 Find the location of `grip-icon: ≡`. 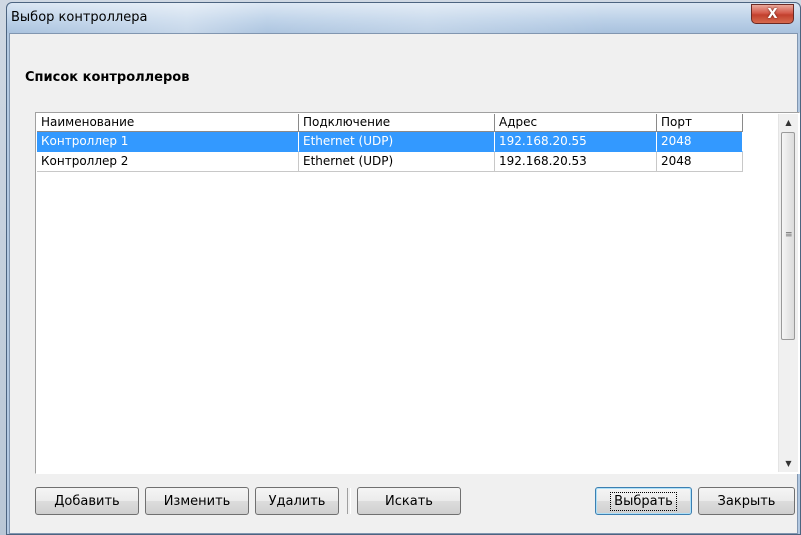

grip-icon: ≡ is located at coordinates (789, 235).